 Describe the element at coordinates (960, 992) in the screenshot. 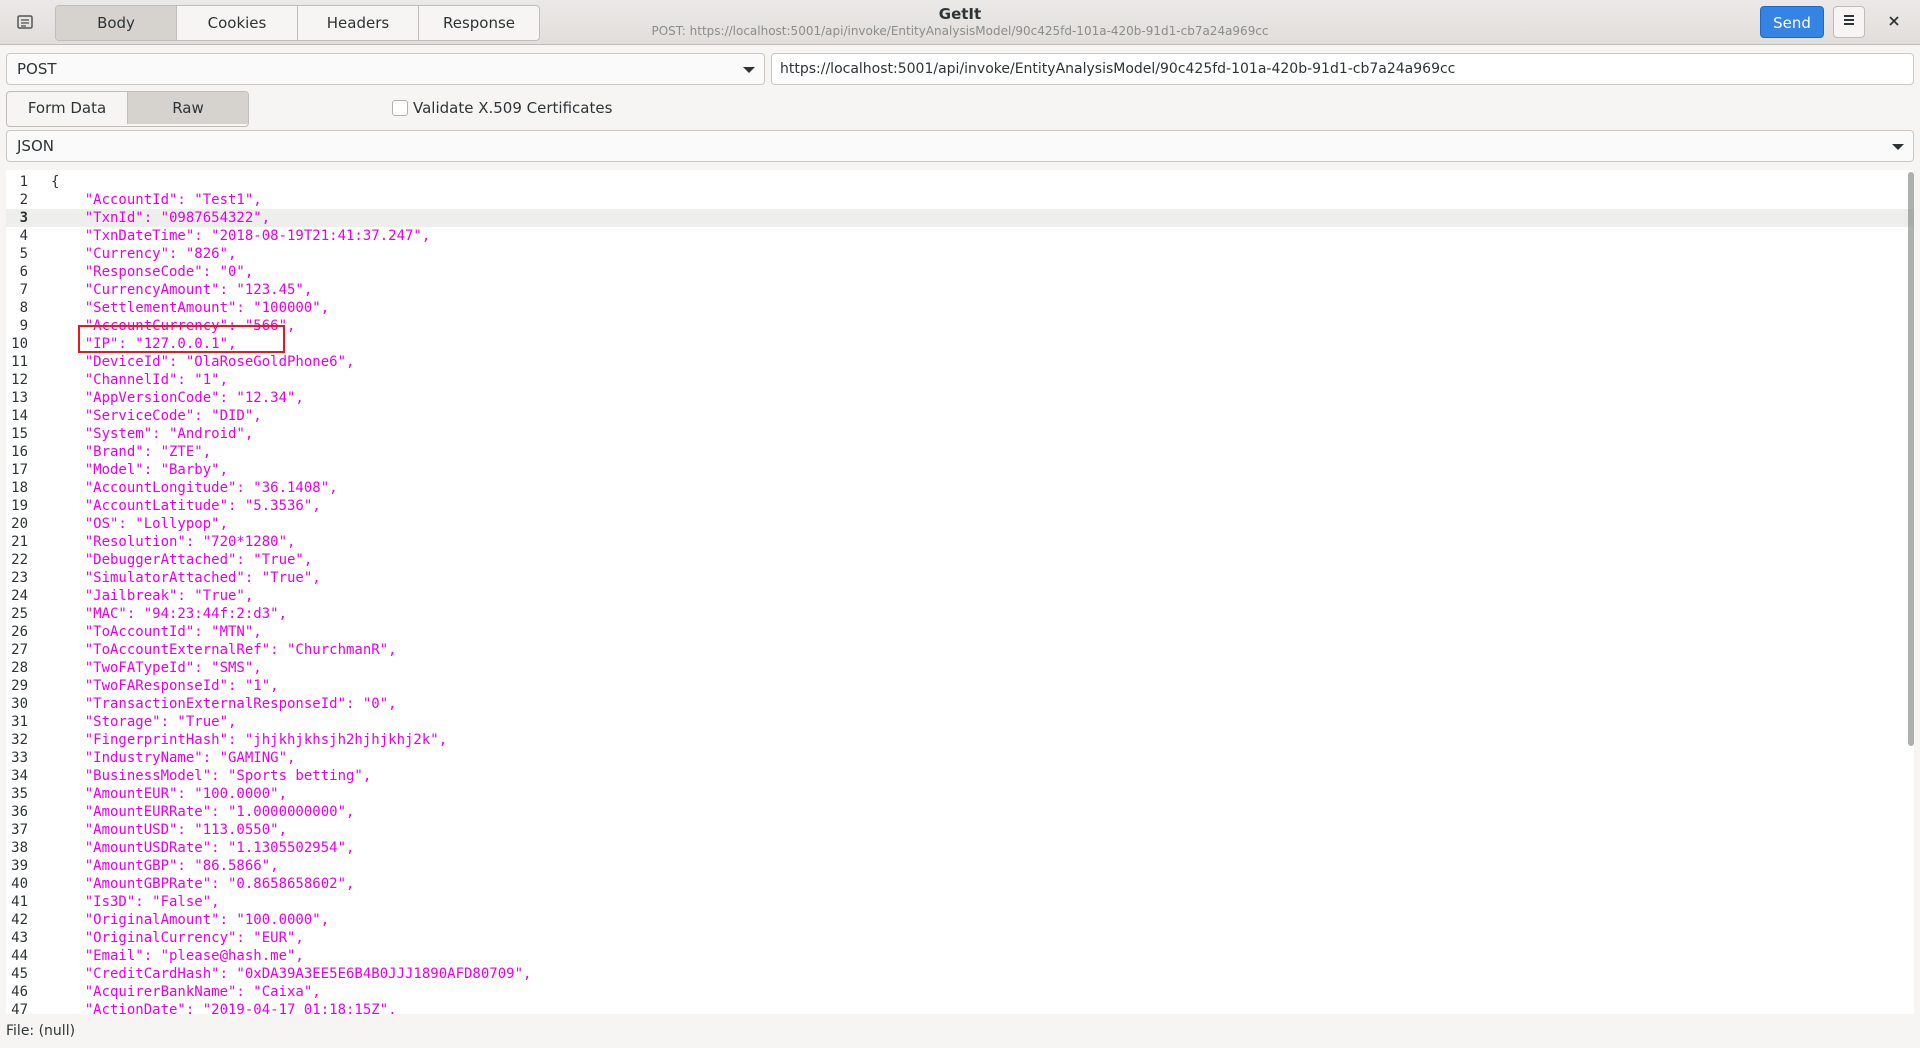

I see `editor-line: 46 "AcquirerBankName": "Caixa",` at that location.